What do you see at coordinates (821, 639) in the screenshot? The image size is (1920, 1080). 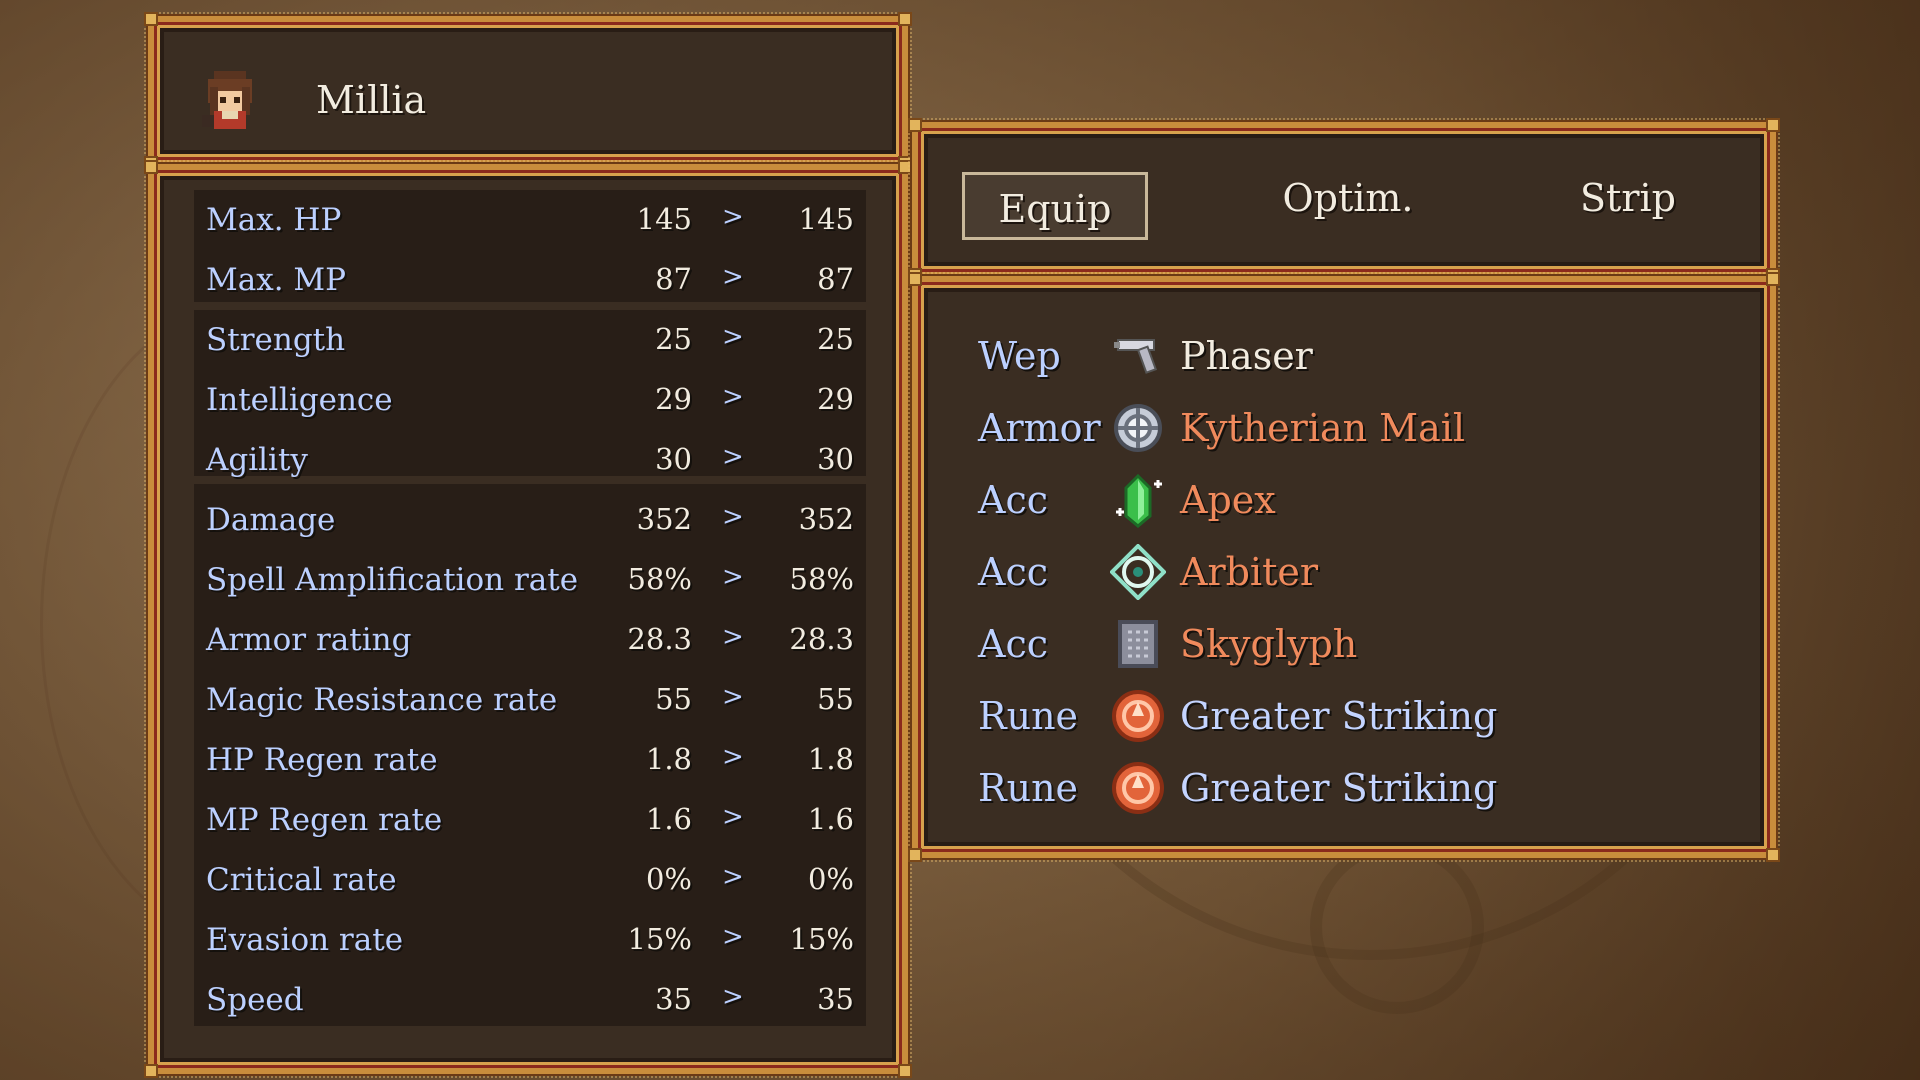 I see `stat-new-value: 28.3` at bounding box center [821, 639].